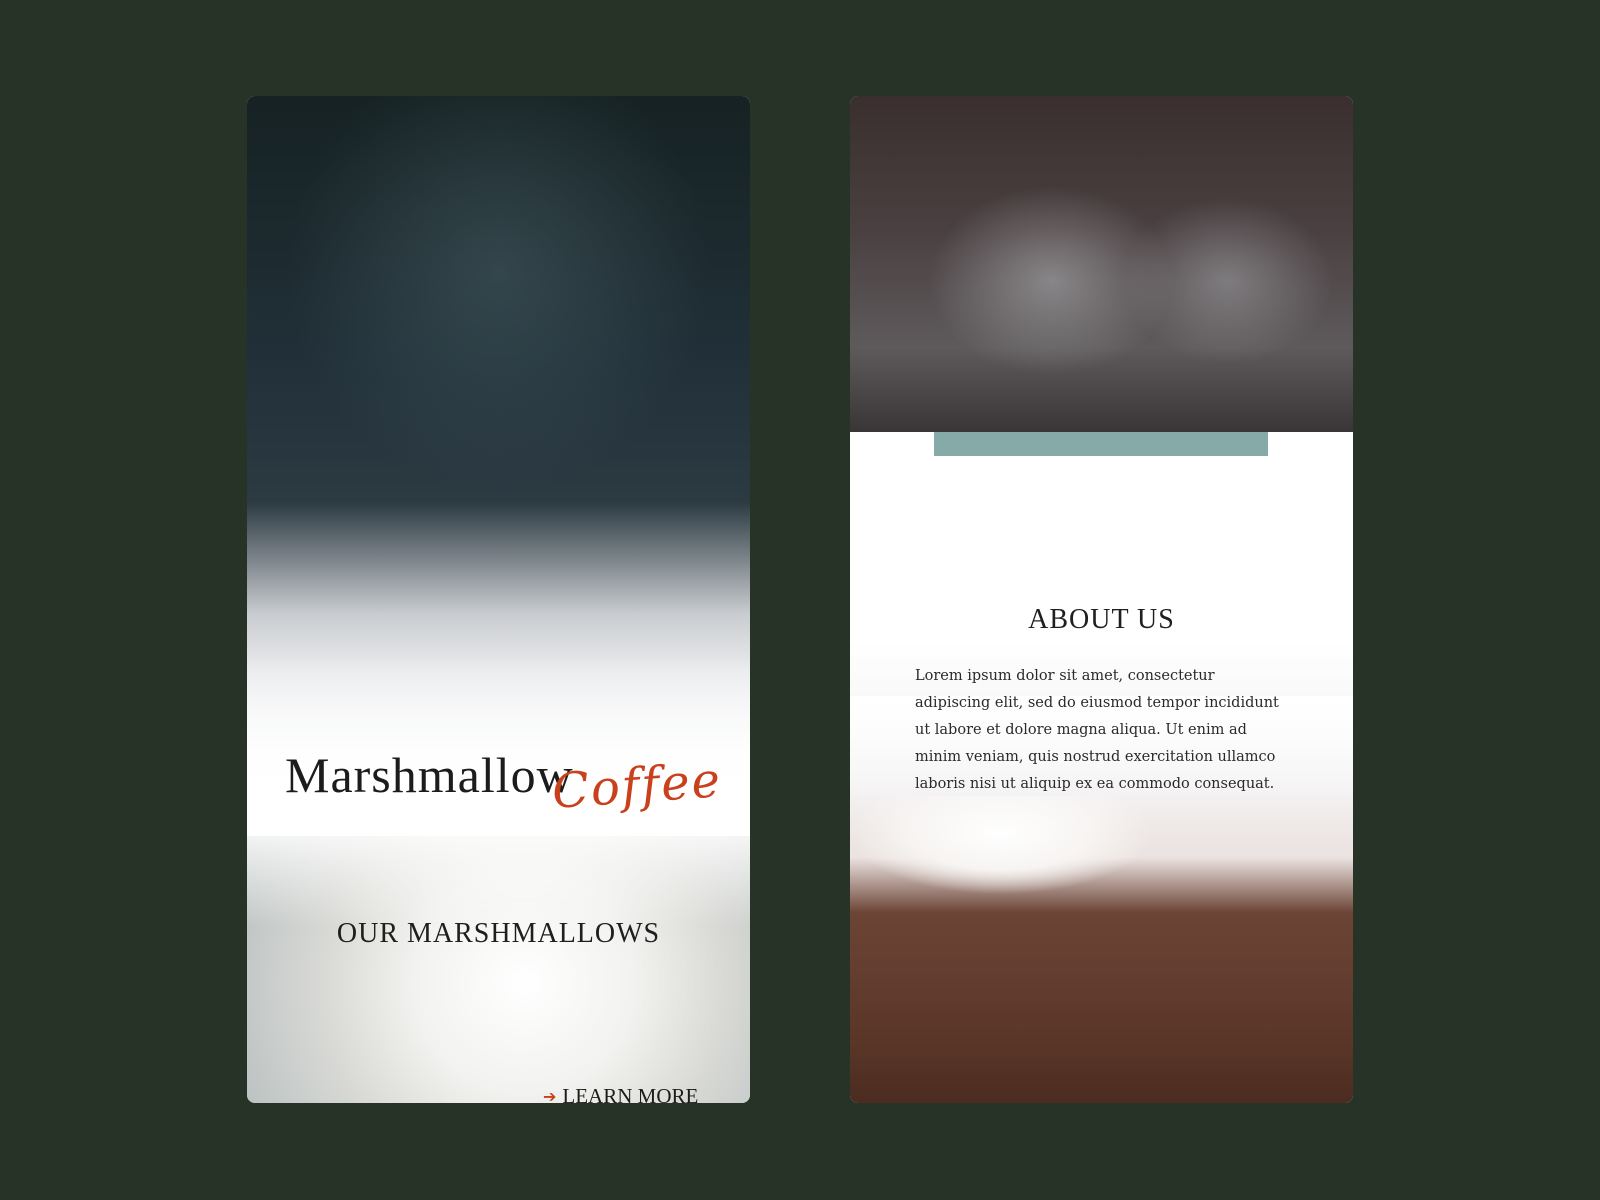  What do you see at coordinates (630, 1093) in the screenshot?
I see `learn-more-label: LEARN MORE` at bounding box center [630, 1093].